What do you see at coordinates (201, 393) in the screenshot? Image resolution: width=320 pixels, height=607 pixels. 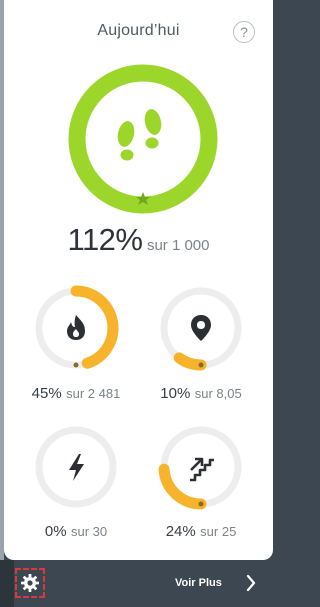 I see `distance-label: 10% sur 8,05` at bounding box center [201, 393].